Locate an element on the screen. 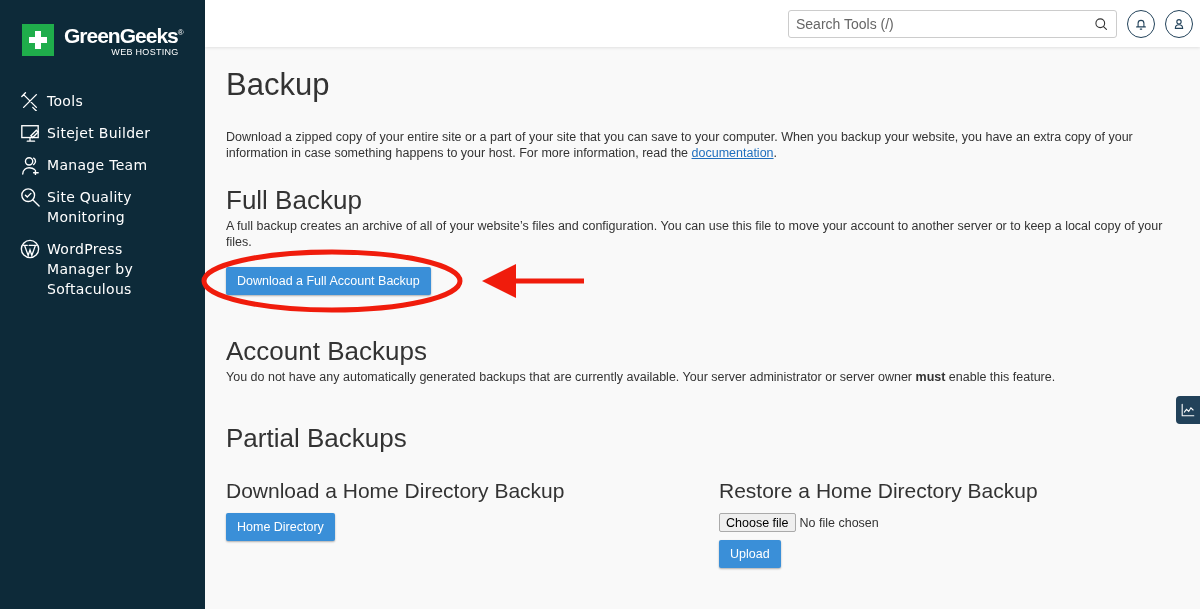 The width and height of the screenshot is (1200, 609). search-field: Search Tools (/) is located at coordinates (952, 23).